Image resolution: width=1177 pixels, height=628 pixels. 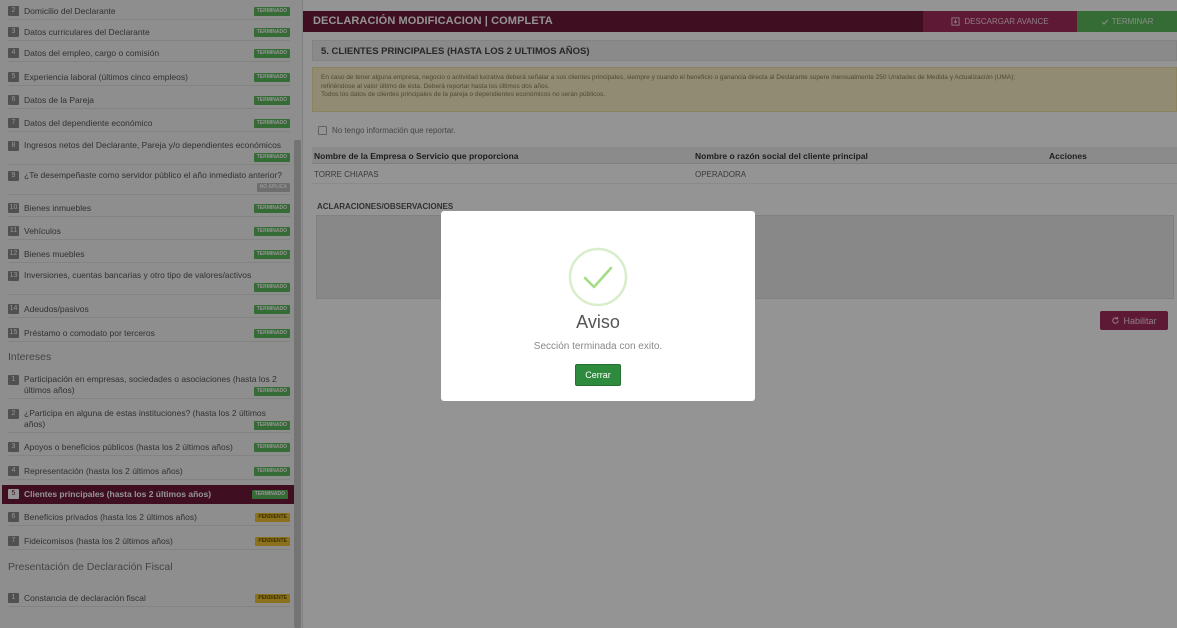 What do you see at coordinates (598, 375) in the screenshot?
I see `close-button: Cerrar` at bounding box center [598, 375].